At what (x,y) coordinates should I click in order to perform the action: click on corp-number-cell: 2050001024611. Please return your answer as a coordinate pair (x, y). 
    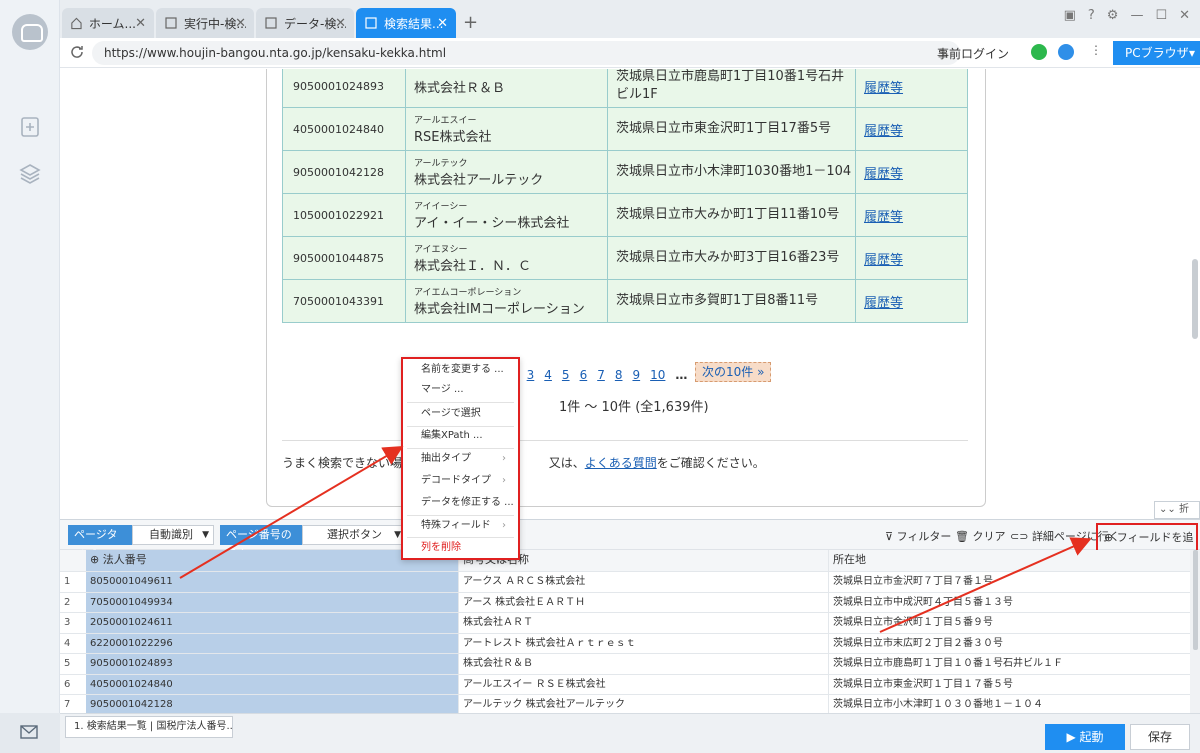
    Looking at the image, I should click on (272, 623).